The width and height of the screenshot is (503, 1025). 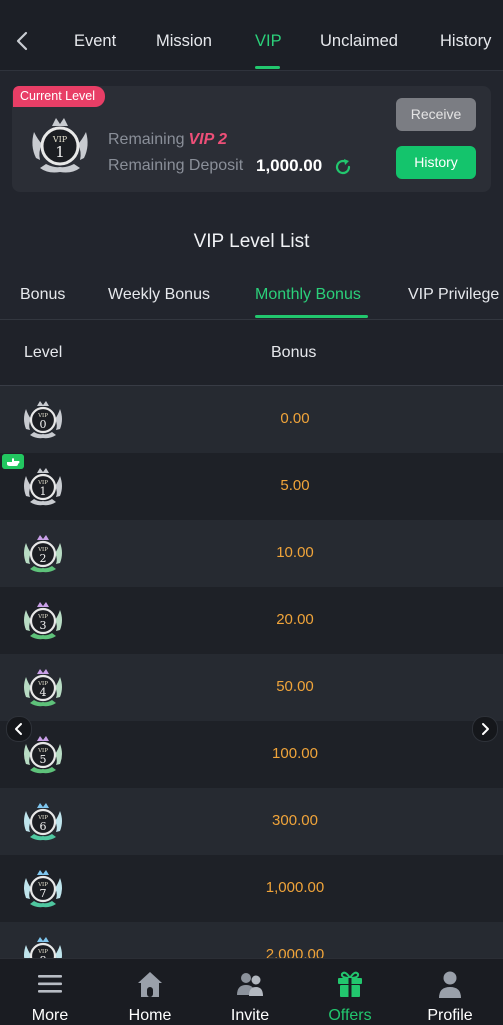 I want to click on bottom-navigation: More Home Invite Offers Profile, so click(x=251, y=991).